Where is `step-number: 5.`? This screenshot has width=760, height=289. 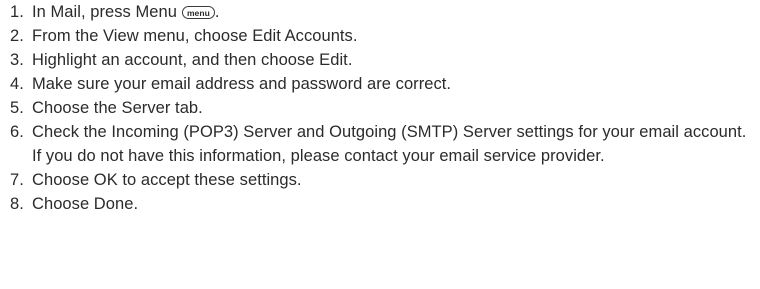
step-number: 5. is located at coordinates (17, 108).